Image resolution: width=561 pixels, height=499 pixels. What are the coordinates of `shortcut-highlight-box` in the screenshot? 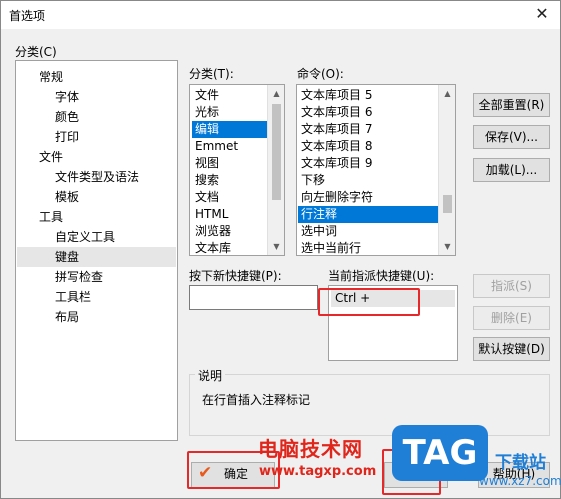 It's located at (369, 302).